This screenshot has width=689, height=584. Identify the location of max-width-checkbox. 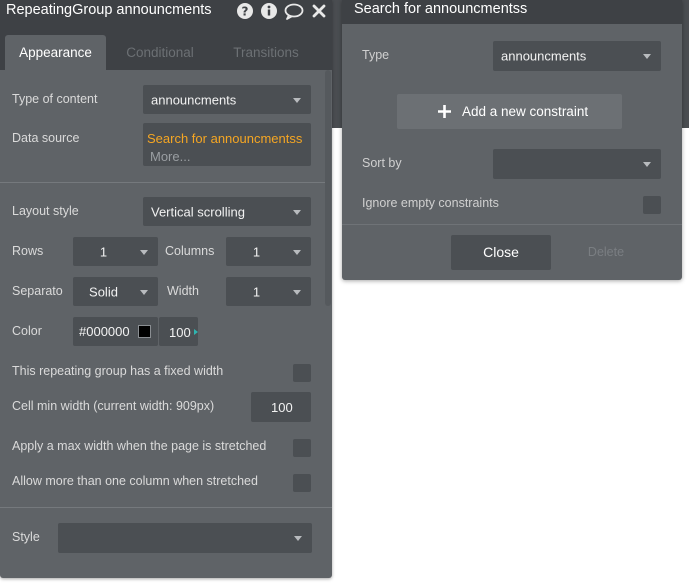
(302, 448).